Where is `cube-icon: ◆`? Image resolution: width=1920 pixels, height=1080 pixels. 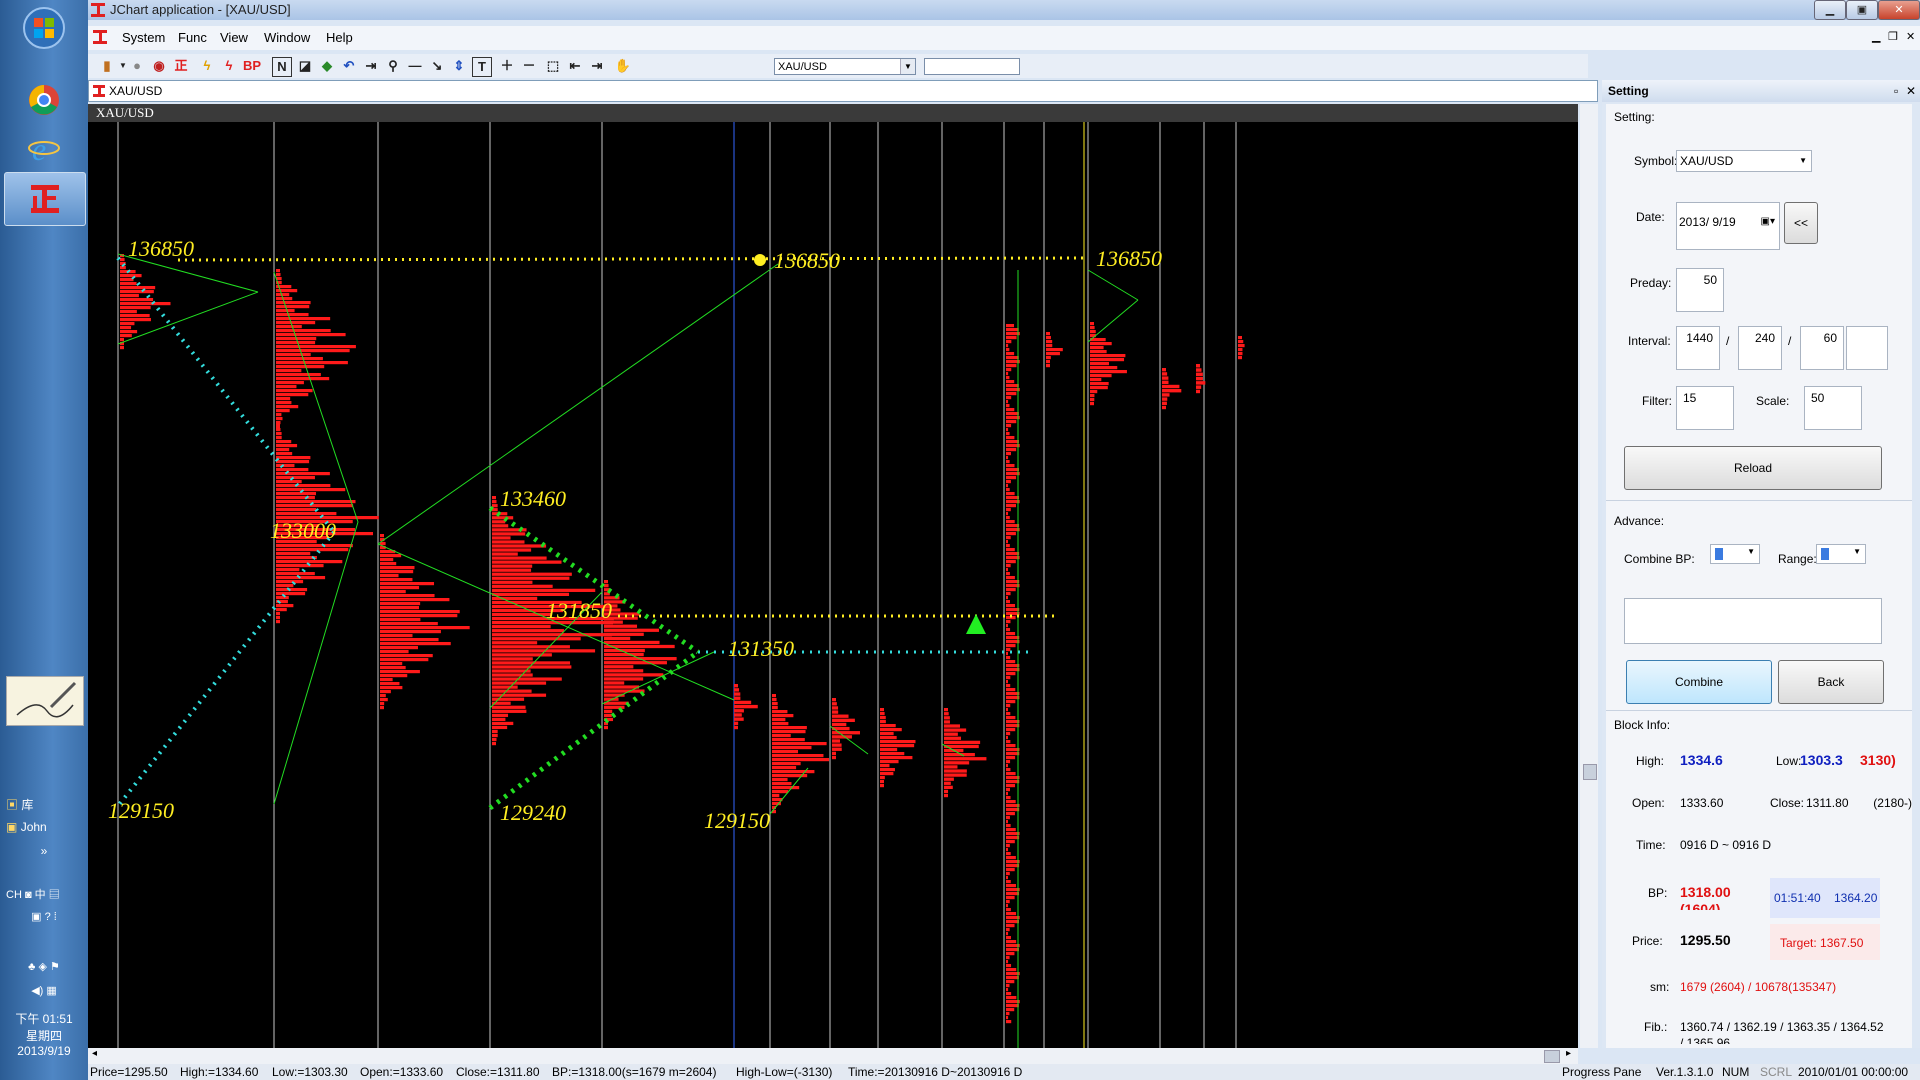
cube-icon: ◆ is located at coordinates (327, 66).